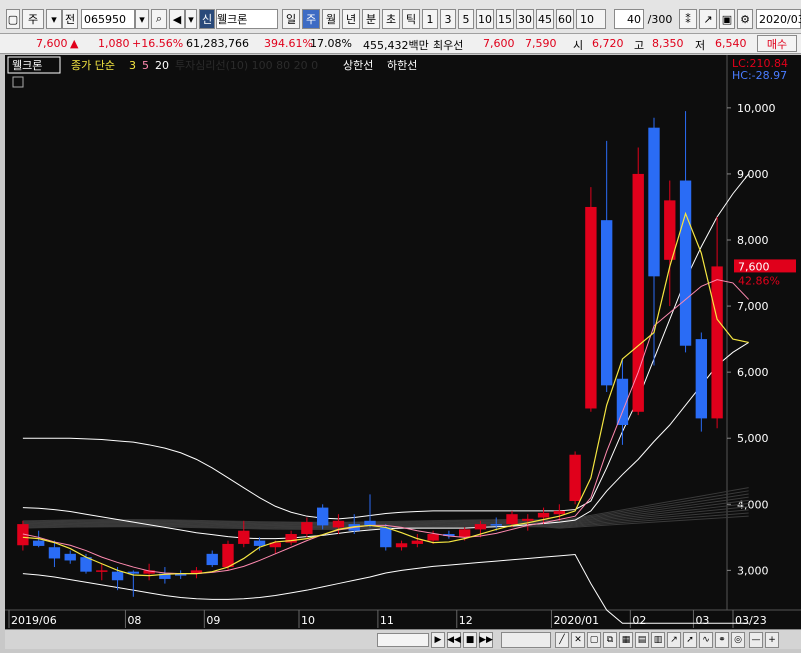 This screenshot has width=801, height=653. I want to click on window-icon: ▢, so click(13, 19).